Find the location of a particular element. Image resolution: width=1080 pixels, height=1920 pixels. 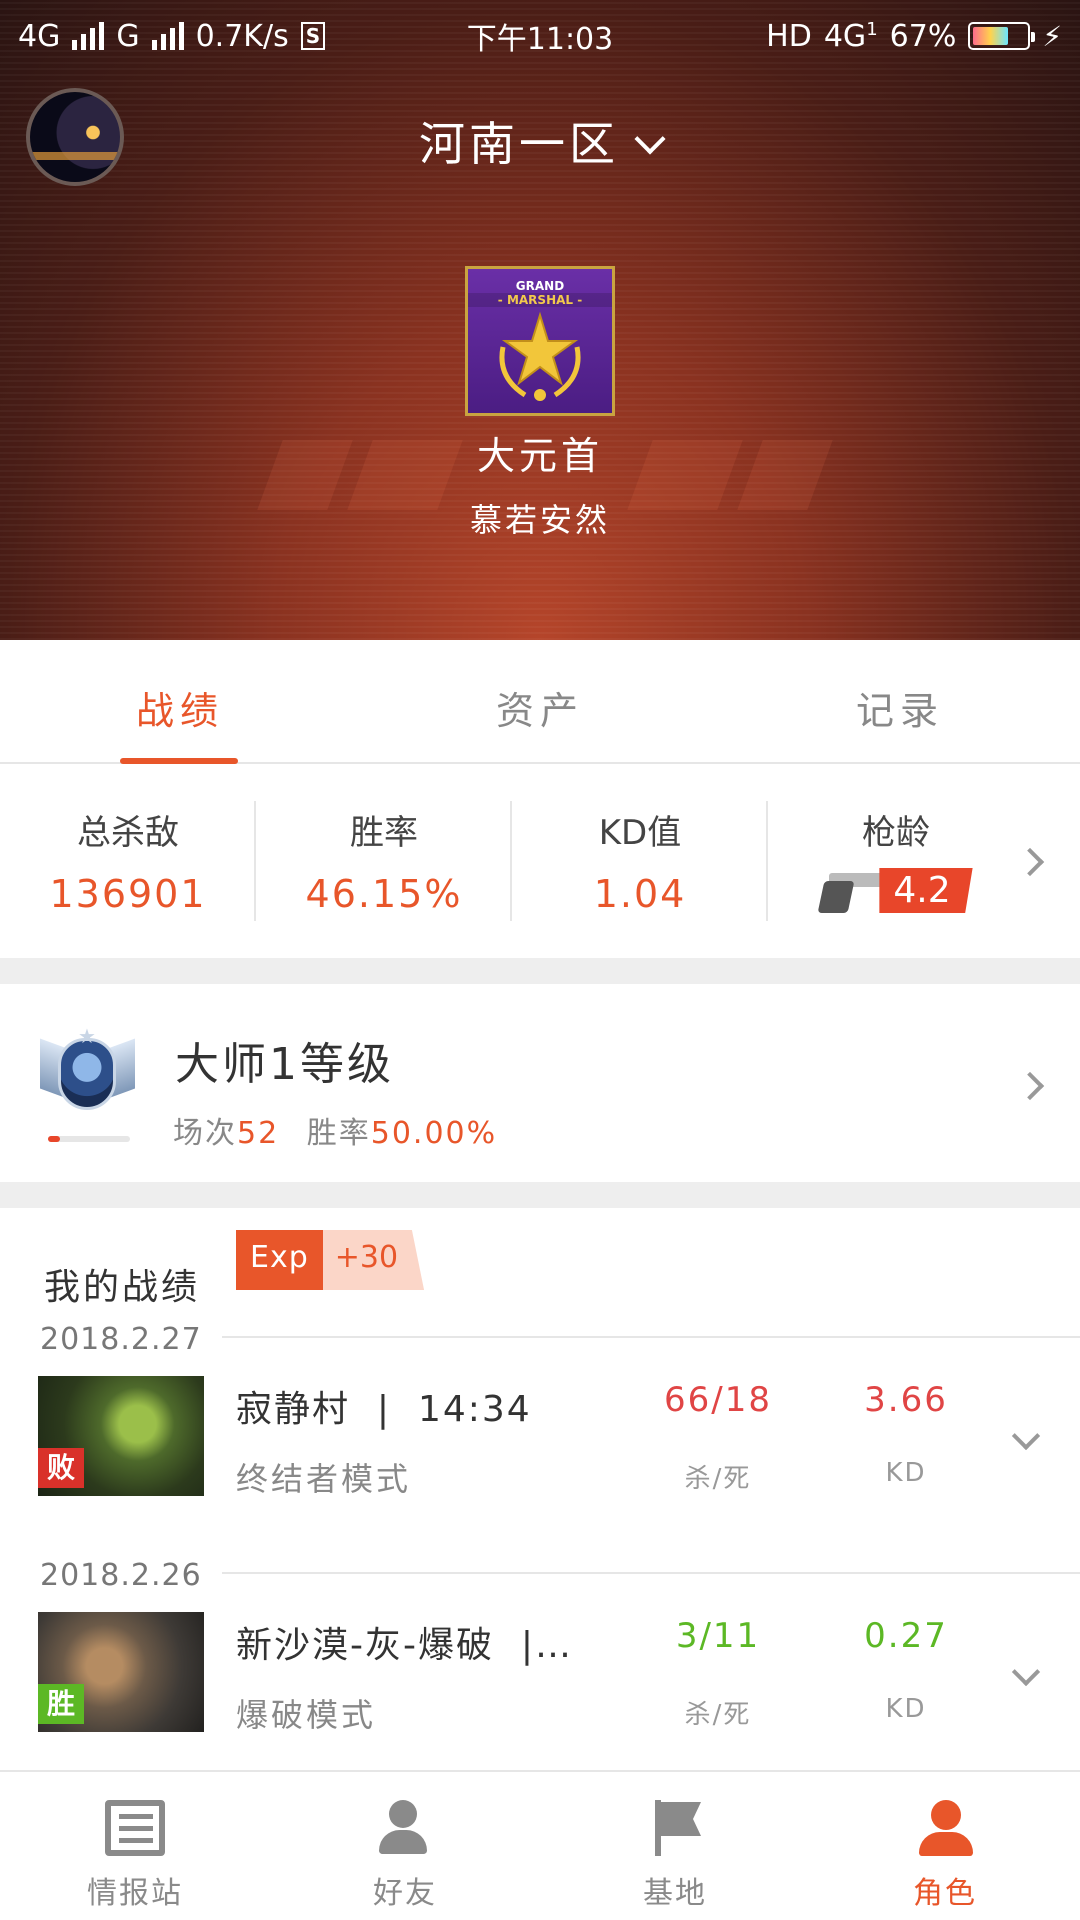

nav-role: 角色 is located at coordinates (945, 1846).